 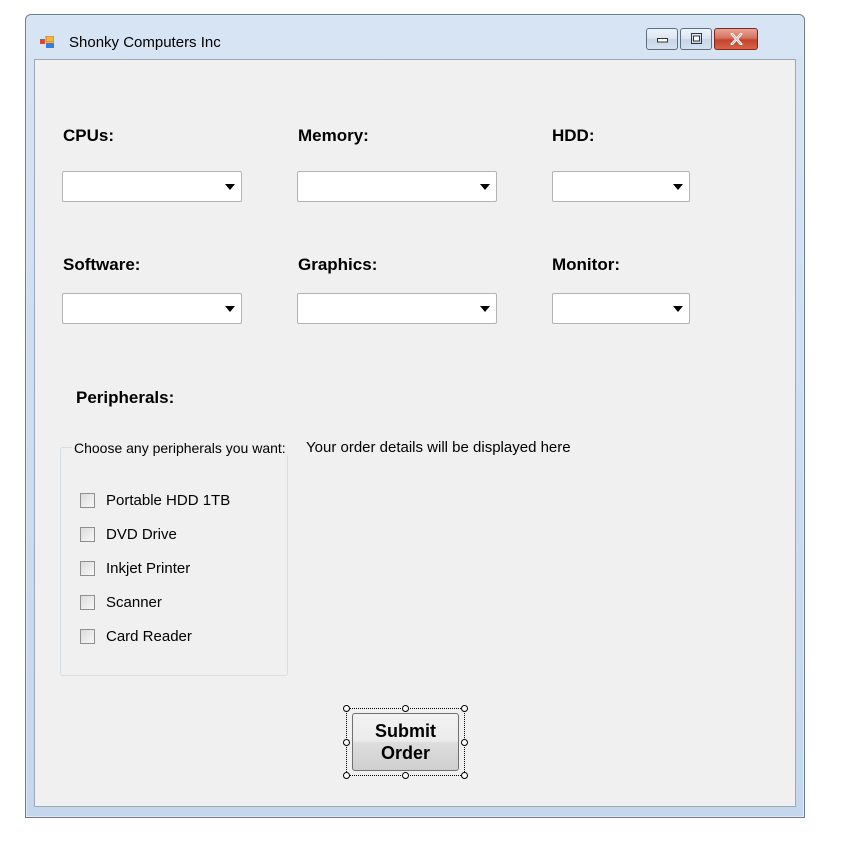 What do you see at coordinates (586, 264) in the screenshot?
I see `monitor-label: Monitor:` at bounding box center [586, 264].